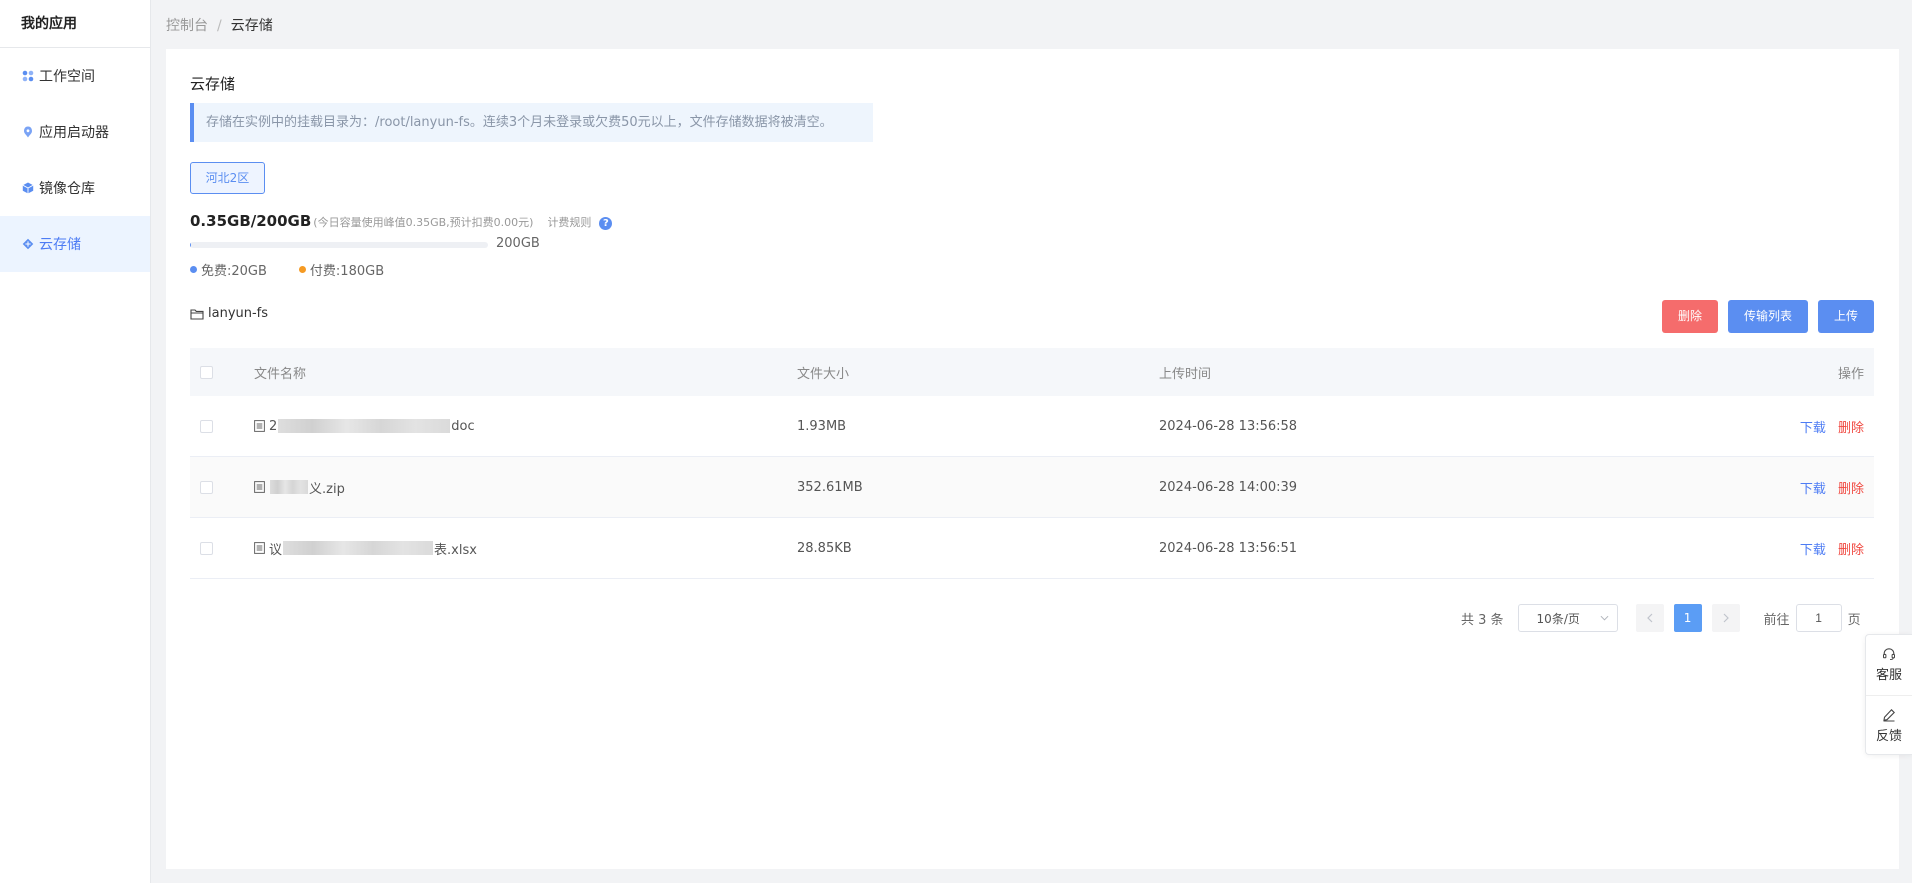 The height and width of the screenshot is (883, 1912). I want to click on breadcrumb: 控制台 / 云存储, so click(219, 25).